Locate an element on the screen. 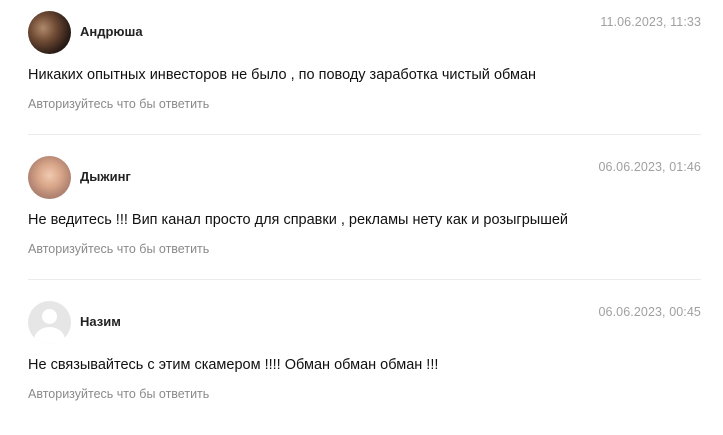  comment-date: 06.06.2023, 00:45 is located at coordinates (649, 312).